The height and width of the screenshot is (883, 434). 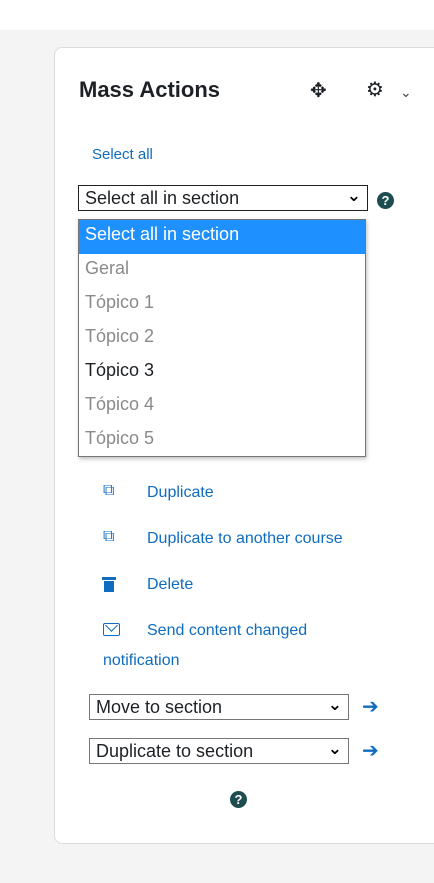 I want to click on dropdown-option: Select all in section, so click(x=222, y=237).